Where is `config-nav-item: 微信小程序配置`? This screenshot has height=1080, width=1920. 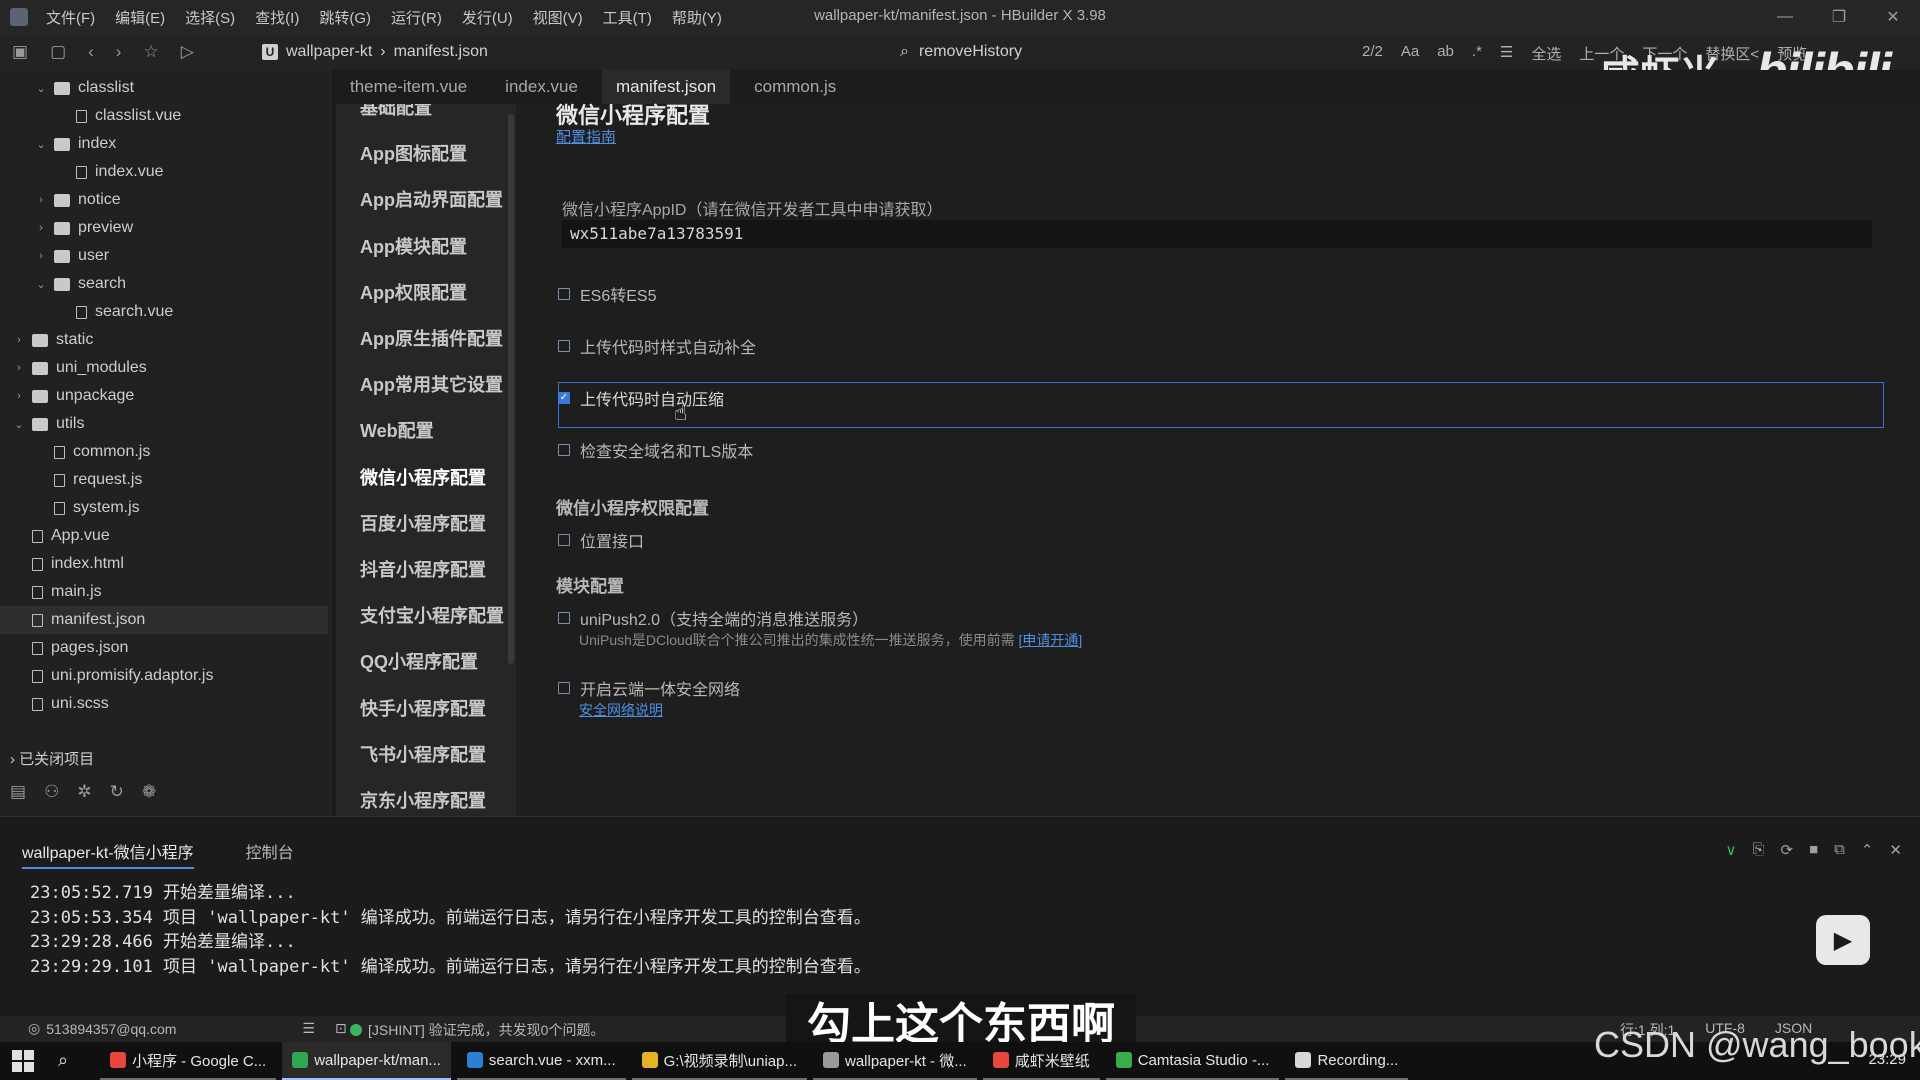 config-nav-item: 微信小程序配置 is located at coordinates (423, 477).